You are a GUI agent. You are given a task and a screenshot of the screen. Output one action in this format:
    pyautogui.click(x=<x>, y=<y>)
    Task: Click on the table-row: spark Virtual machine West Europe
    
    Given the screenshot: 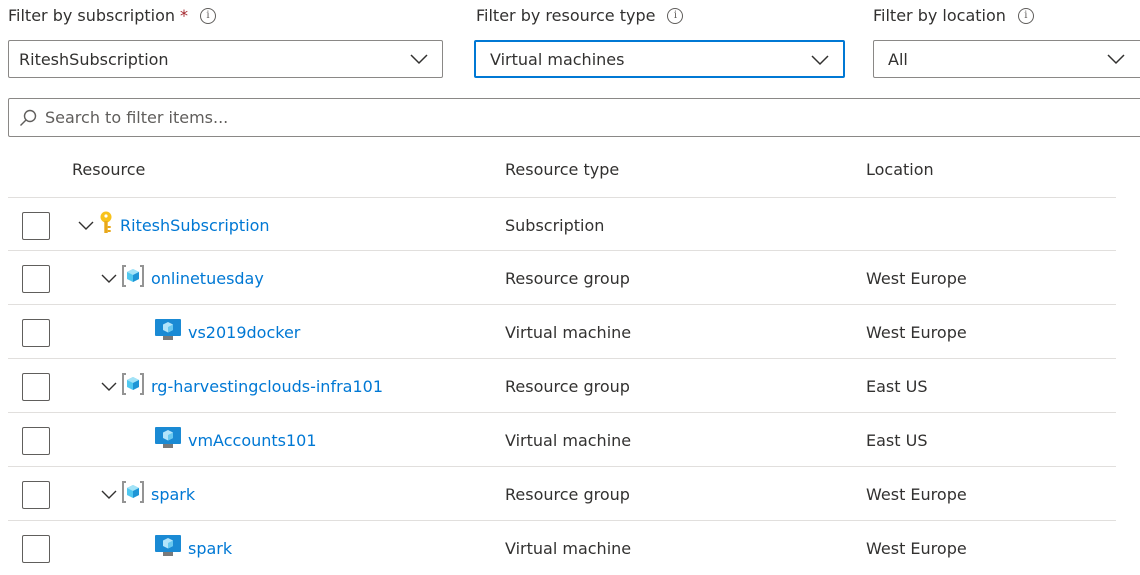 What is the action you would take?
    pyautogui.click(x=562, y=548)
    